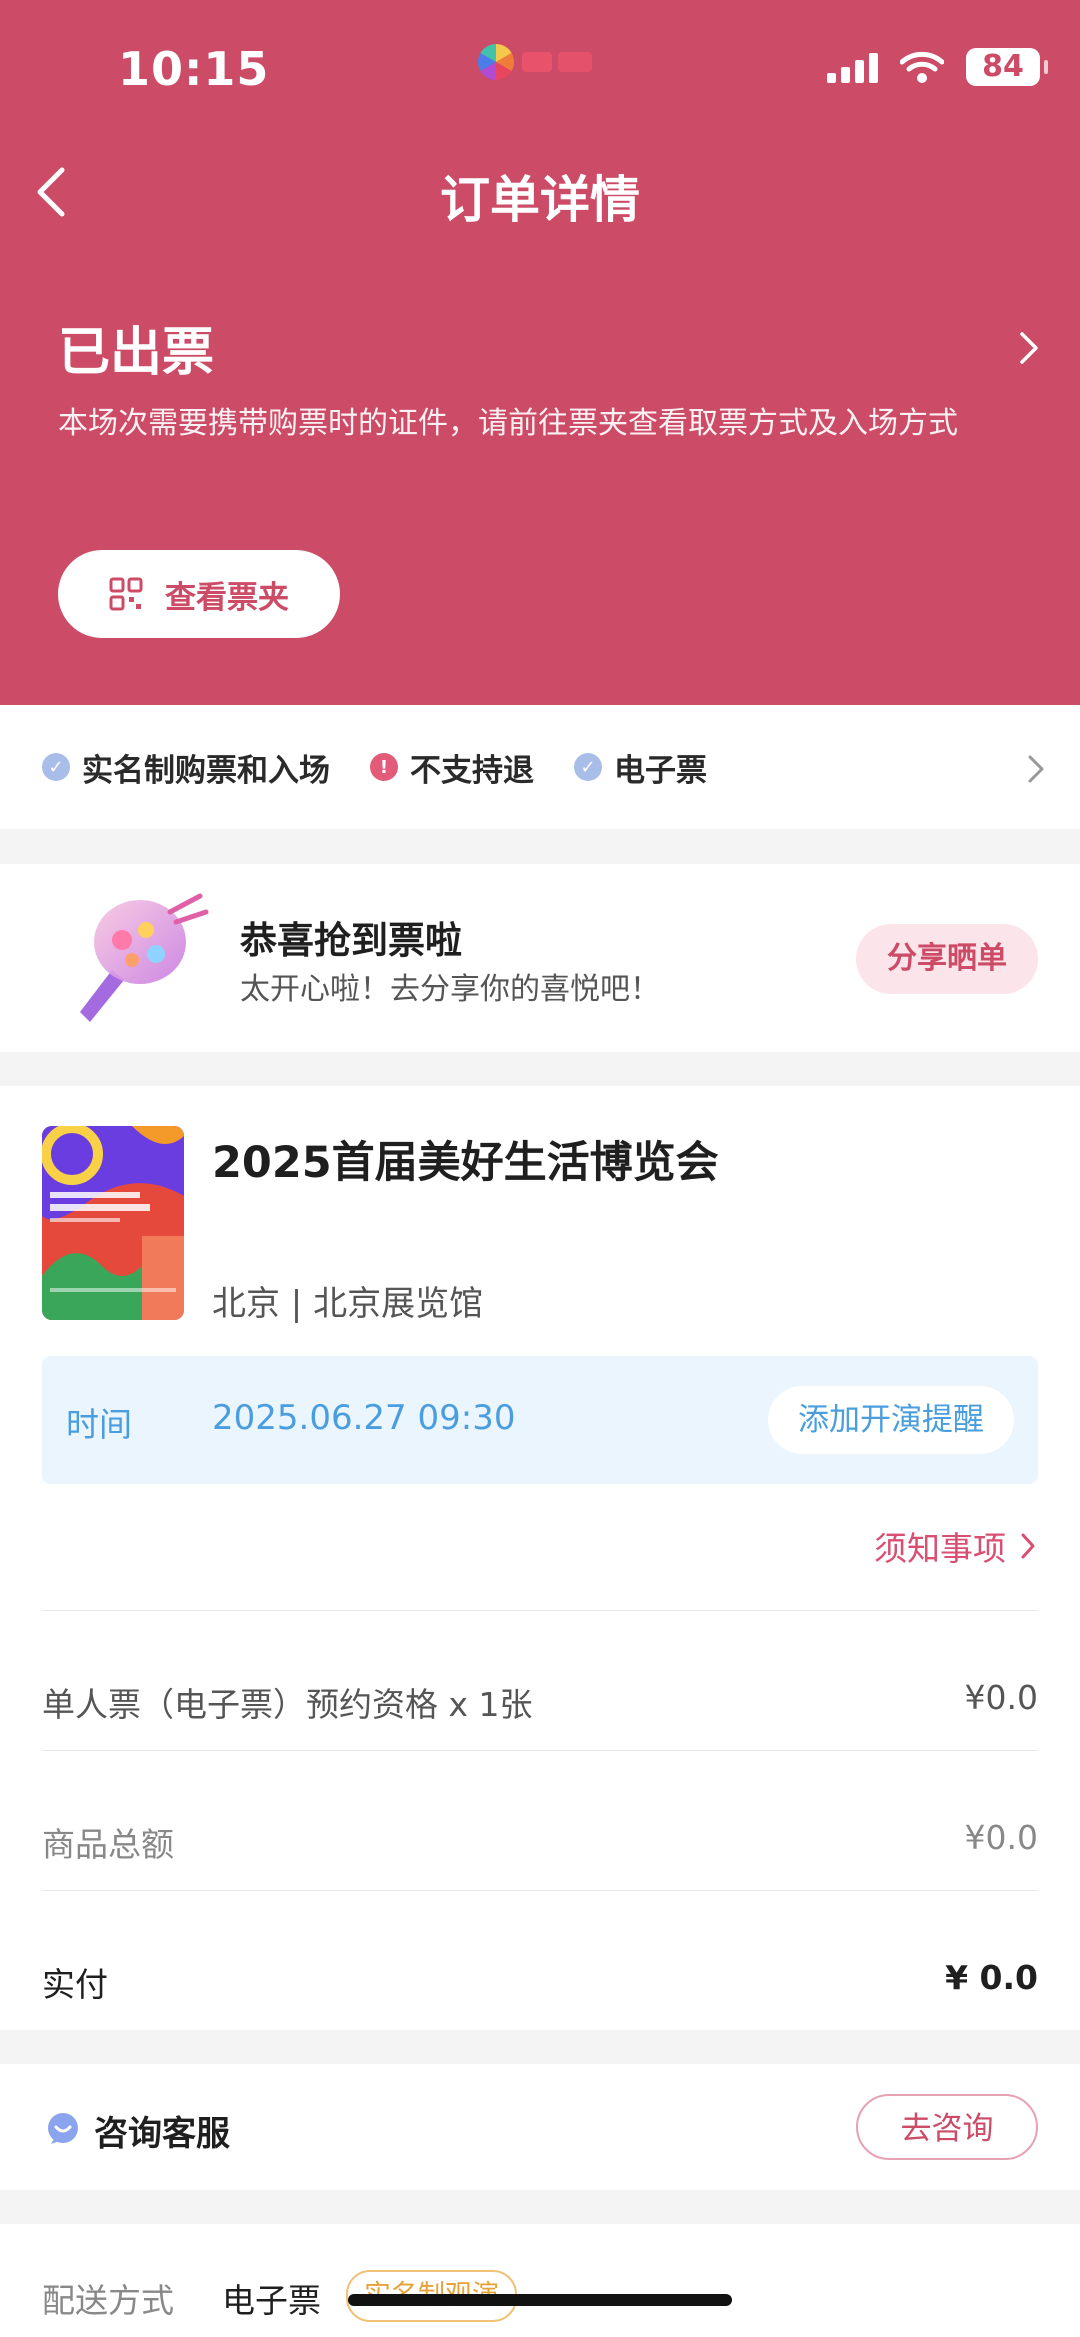  What do you see at coordinates (99, 1424) in the screenshot?
I see `time-label: 时间` at bounding box center [99, 1424].